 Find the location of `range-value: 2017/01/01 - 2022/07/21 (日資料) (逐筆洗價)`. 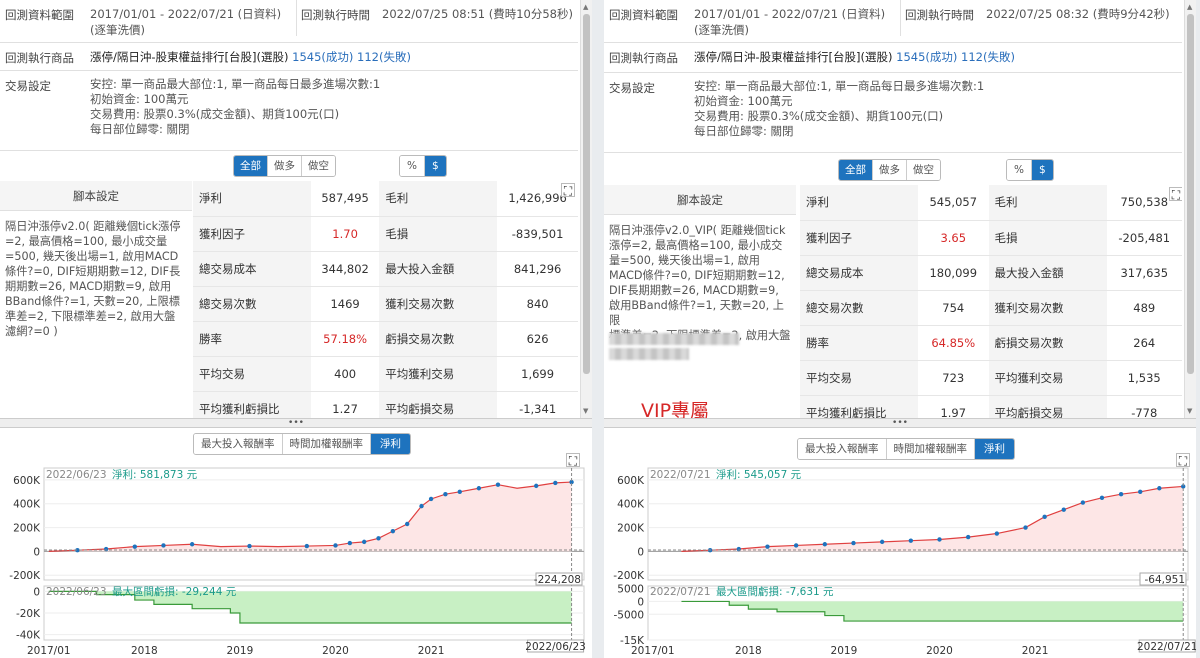

range-value: 2017/01/01 - 2022/07/21 (日資料) (逐筆洗價) is located at coordinates (185, 22).